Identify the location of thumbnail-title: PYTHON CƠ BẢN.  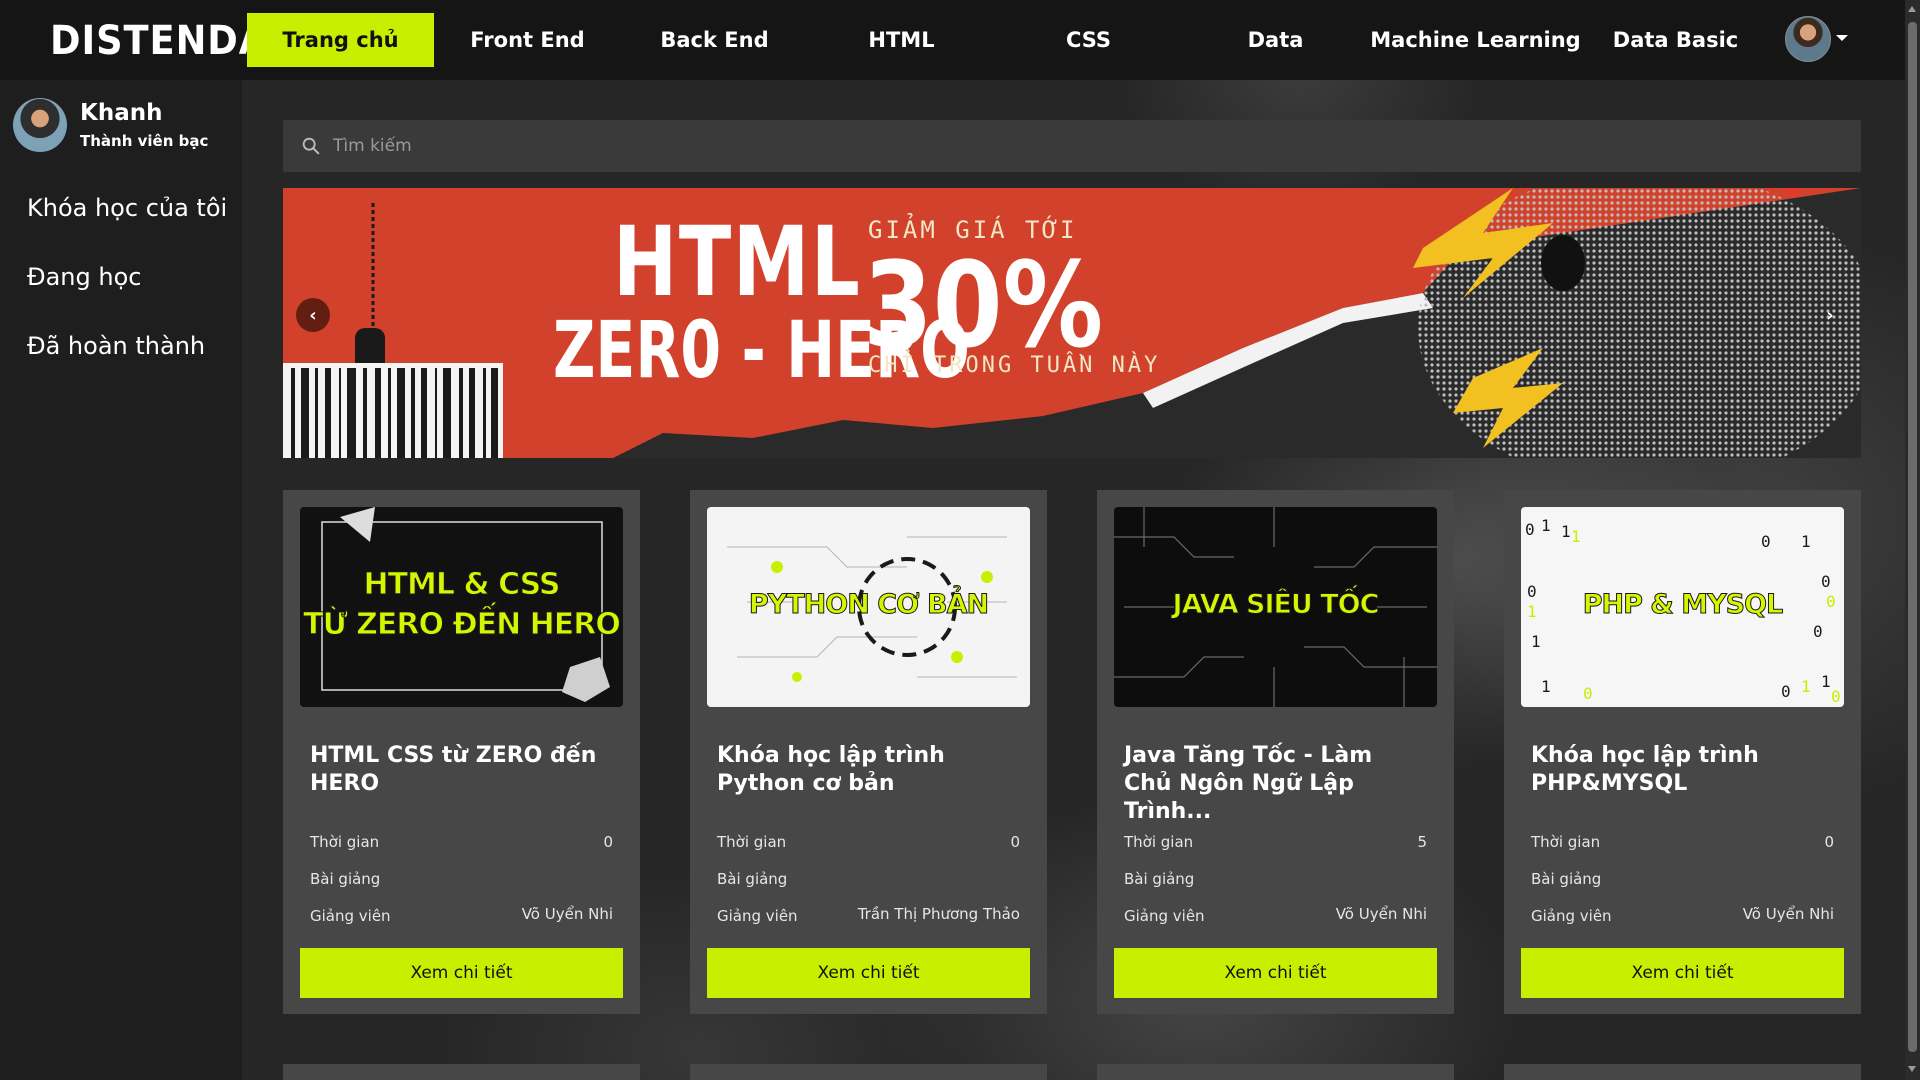
(868, 605).